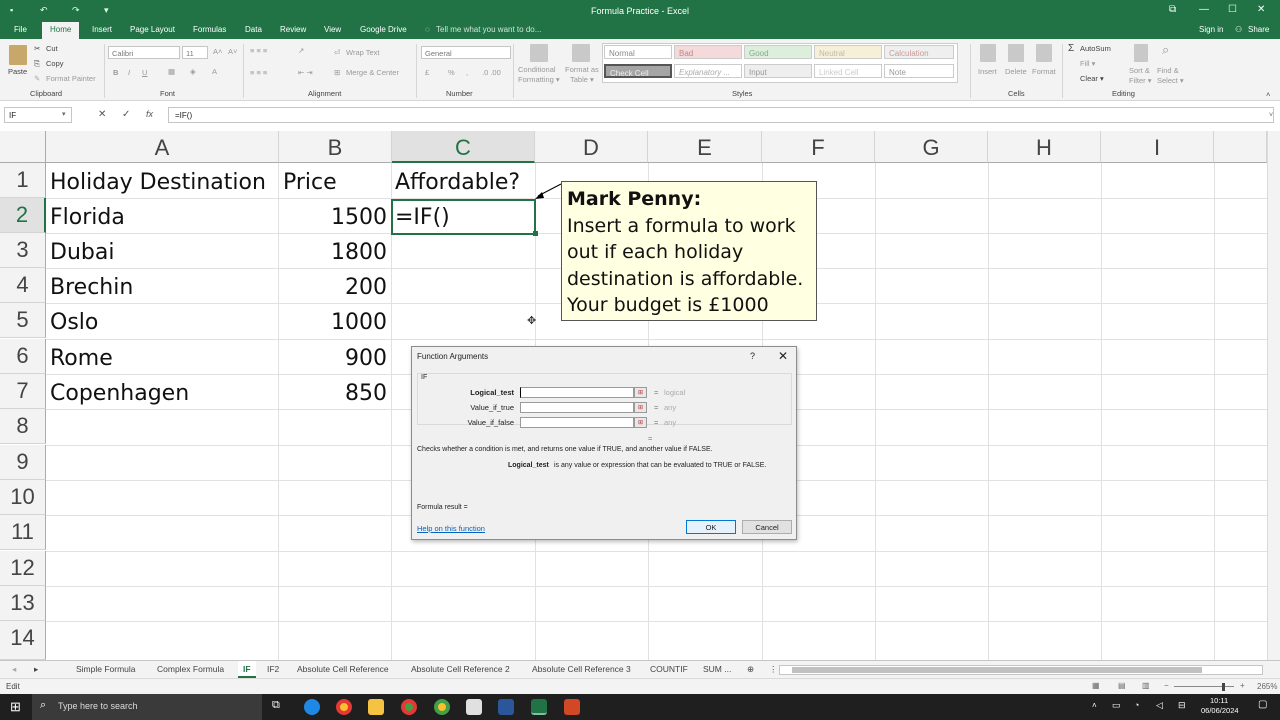 The height and width of the screenshot is (720, 1280). Describe the element at coordinates (577, 392) in the screenshot. I see `arg-input-logical-test` at that location.